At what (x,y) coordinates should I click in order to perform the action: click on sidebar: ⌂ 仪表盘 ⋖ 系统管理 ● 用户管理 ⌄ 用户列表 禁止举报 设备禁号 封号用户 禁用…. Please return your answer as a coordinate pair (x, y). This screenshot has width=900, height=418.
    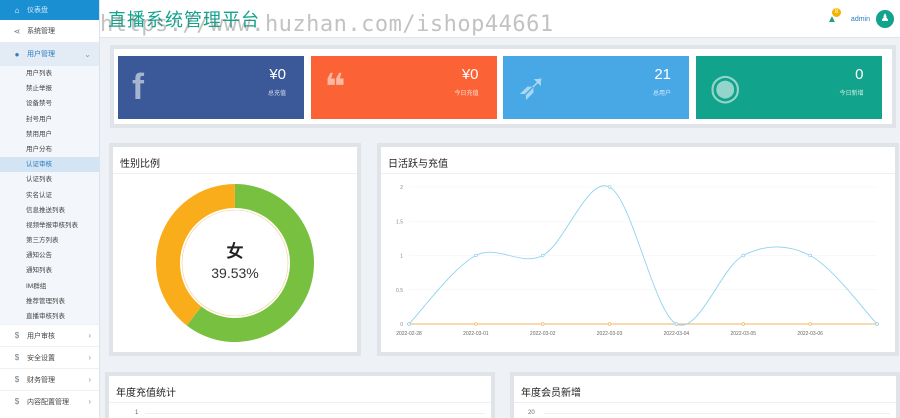
    Looking at the image, I should click on (50, 209).